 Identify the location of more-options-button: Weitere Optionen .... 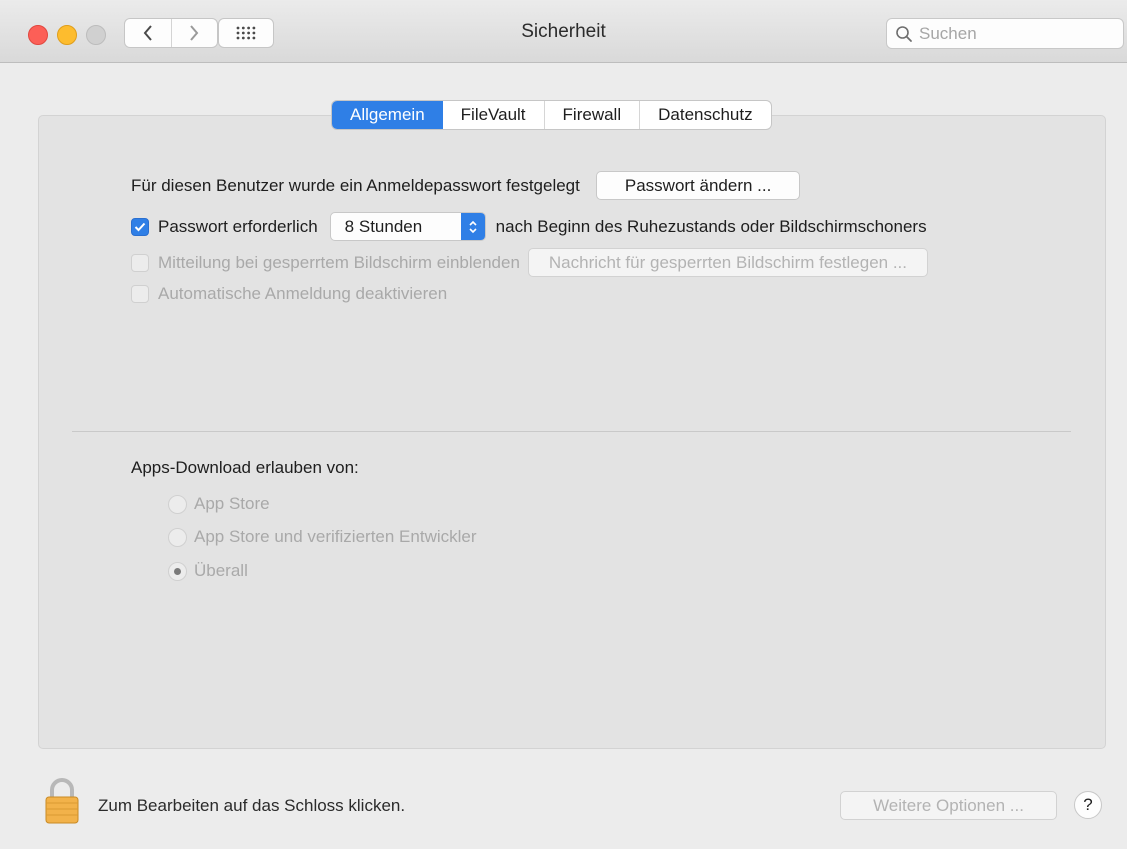
(948, 805).